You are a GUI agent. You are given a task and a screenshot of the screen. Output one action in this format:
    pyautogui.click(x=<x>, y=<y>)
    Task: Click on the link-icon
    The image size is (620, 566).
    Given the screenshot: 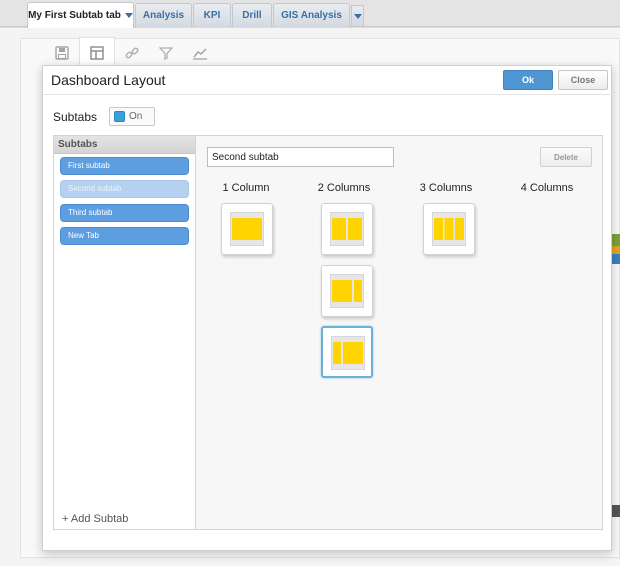 What is the action you would take?
    pyautogui.click(x=132, y=53)
    